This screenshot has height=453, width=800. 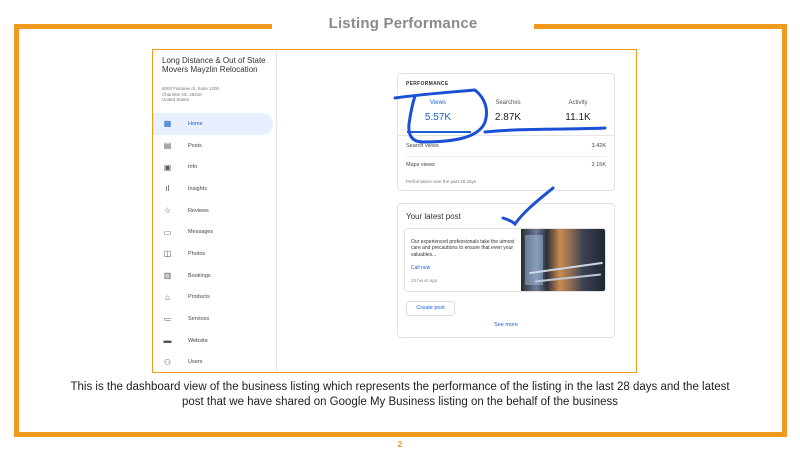 I want to click on bookings-icon: ▥, so click(x=167, y=276).